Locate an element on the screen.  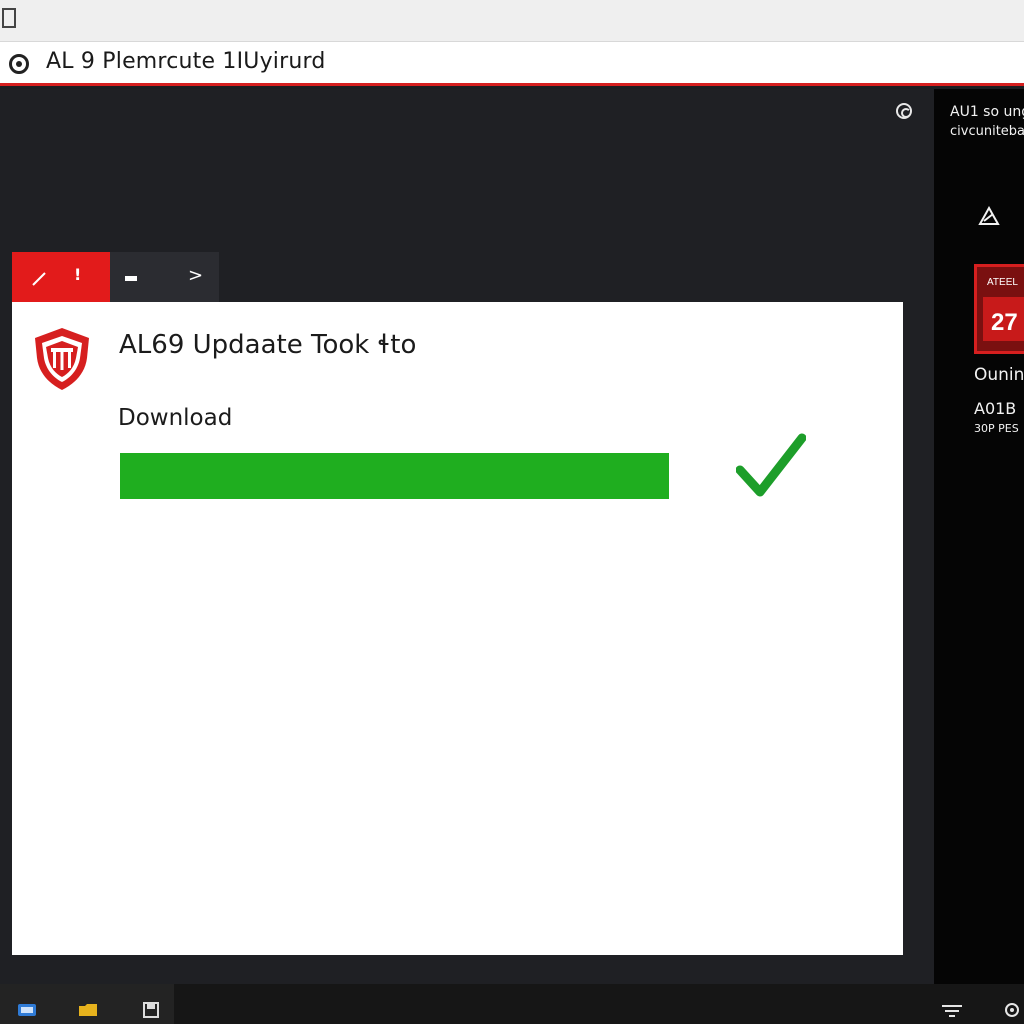
status-card-label: ATEEL is located at coordinates (1002, 282).